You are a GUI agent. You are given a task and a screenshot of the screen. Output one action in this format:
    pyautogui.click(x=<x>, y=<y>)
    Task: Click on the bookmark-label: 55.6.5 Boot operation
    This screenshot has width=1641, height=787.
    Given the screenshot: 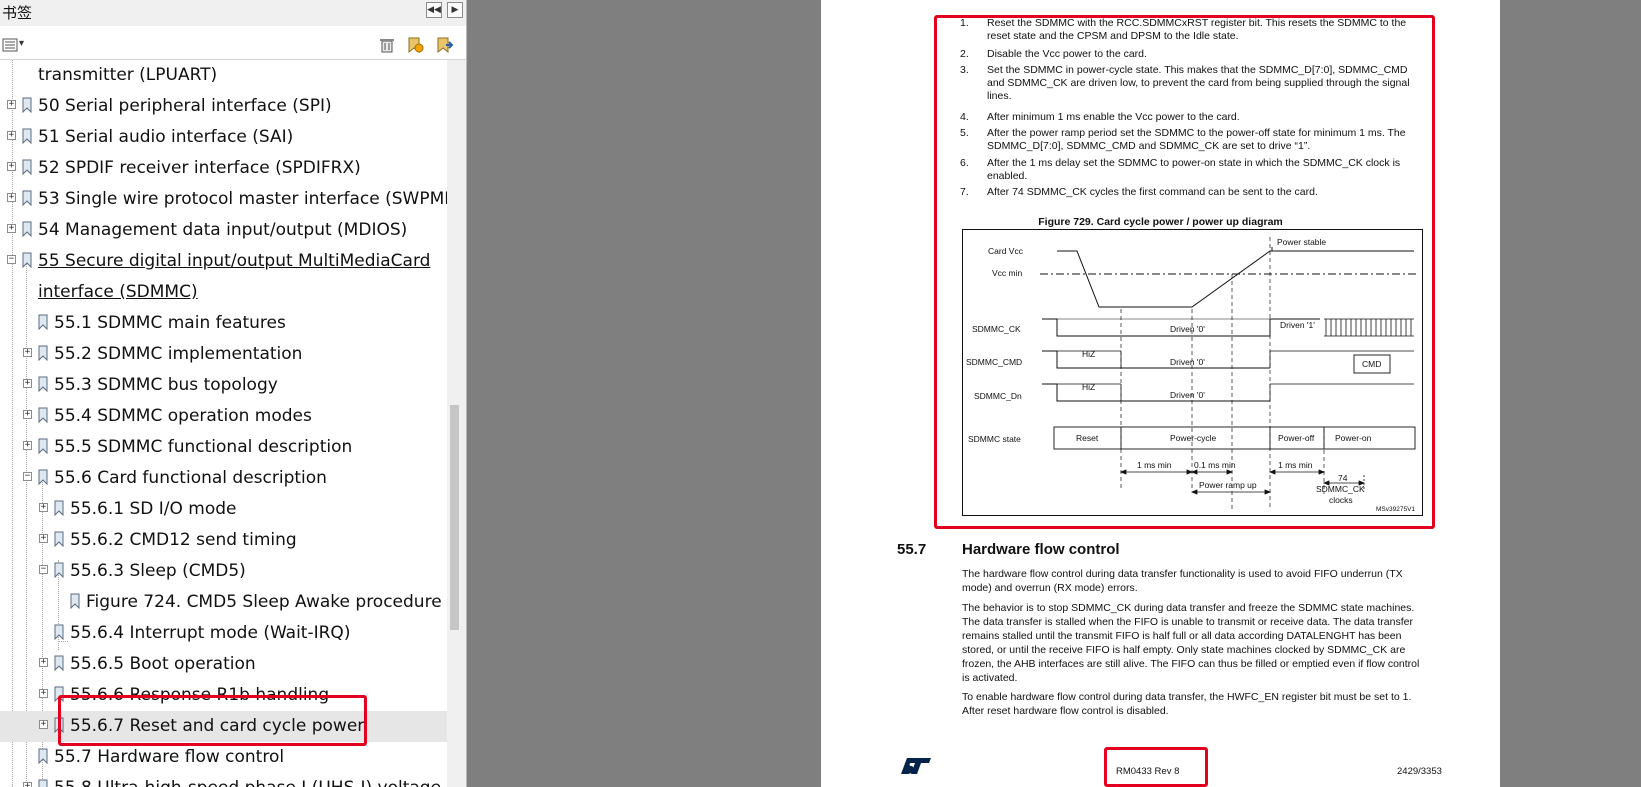 What is the action you would take?
    pyautogui.click(x=163, y=664)
    